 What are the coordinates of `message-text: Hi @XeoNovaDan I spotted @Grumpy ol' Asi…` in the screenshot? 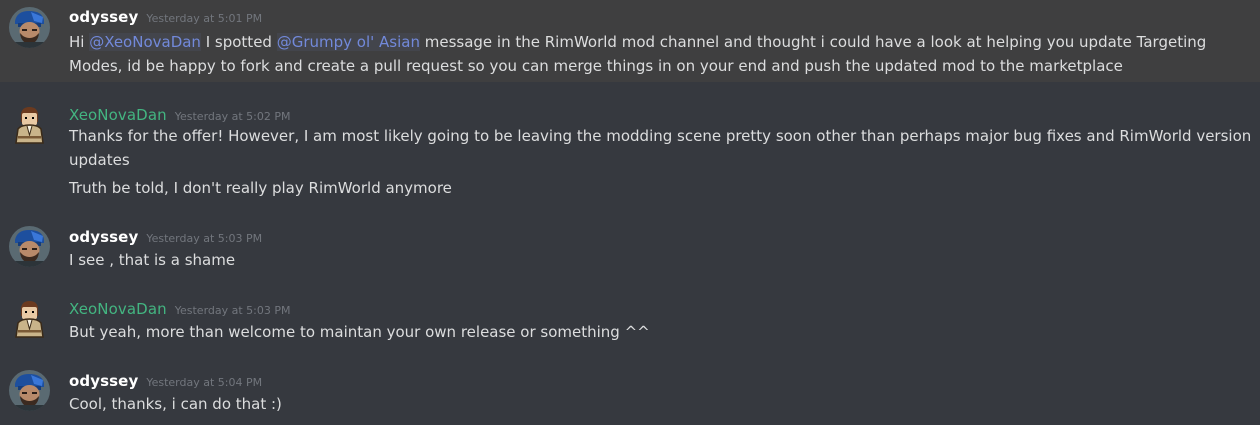 It's located at (637, 42).